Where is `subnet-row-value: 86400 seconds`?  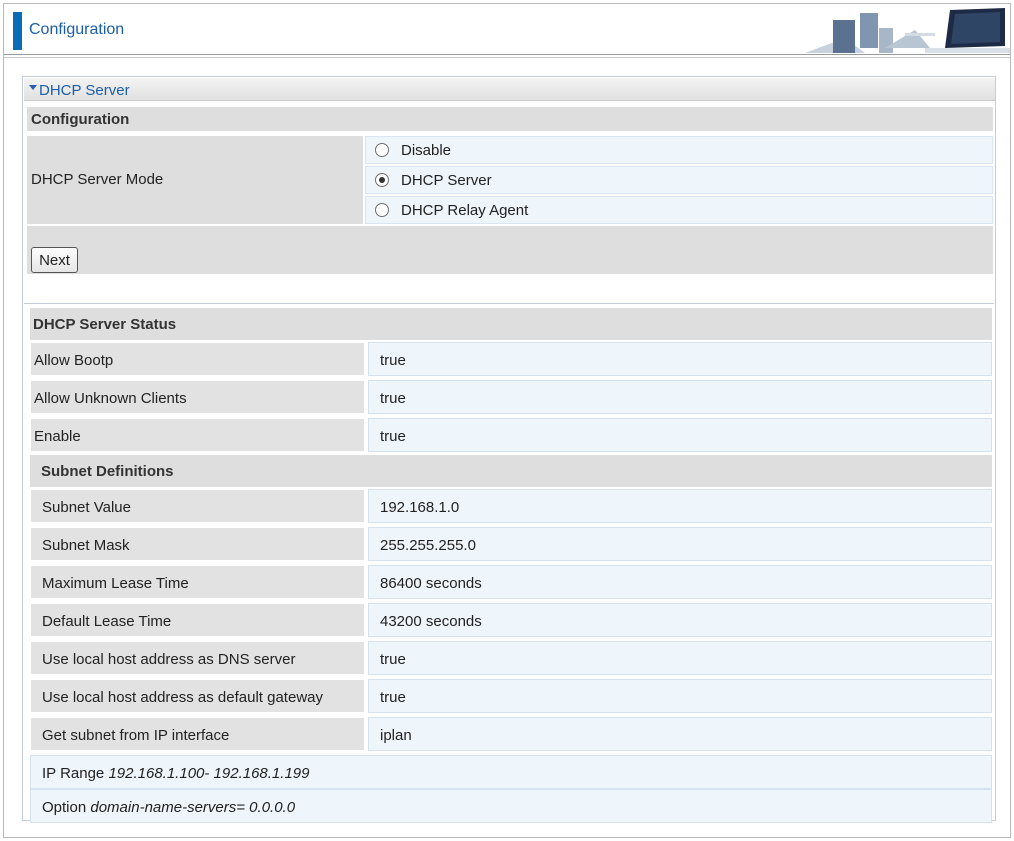
subnet-row-value: 86400 seconds is located at coordinates (680, 582).